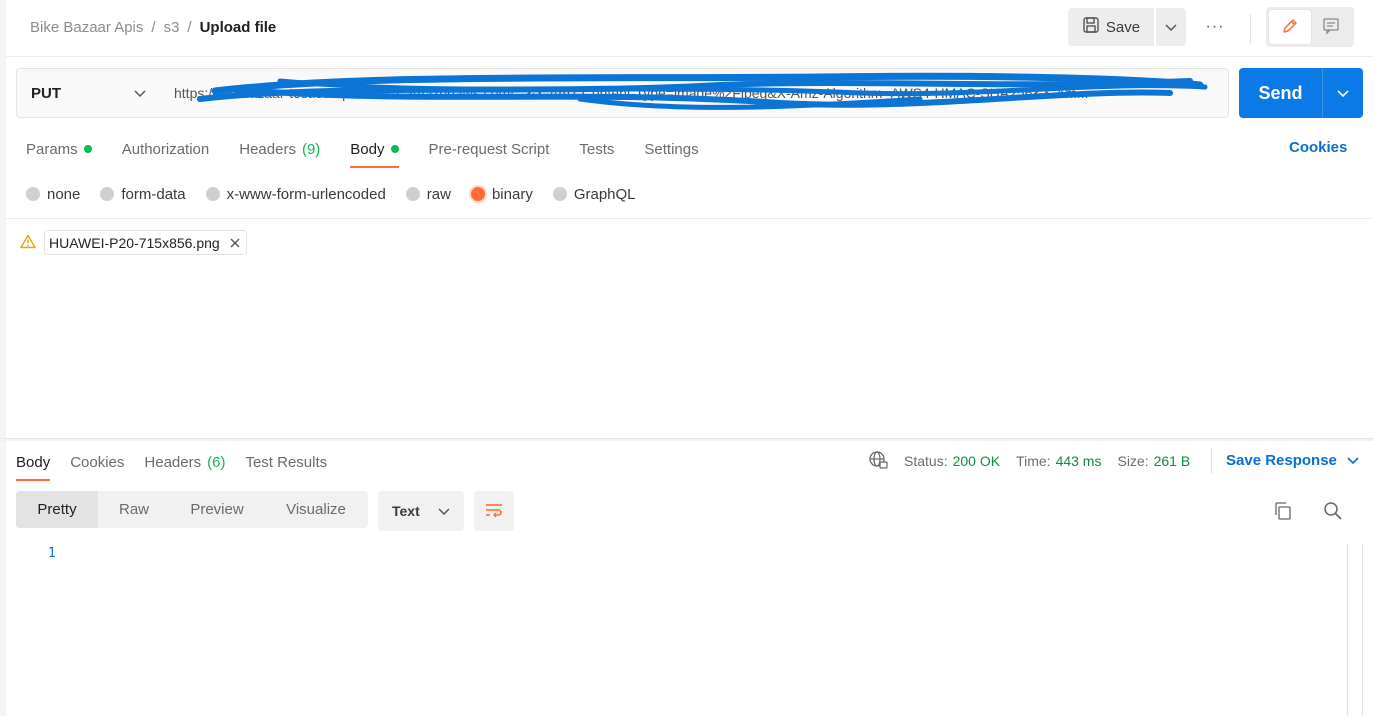 Image resolution: width=1379 pixels, height=716 pixels. I want to click on radio-label: x-www-form-urlencoded, so click(306, 194).